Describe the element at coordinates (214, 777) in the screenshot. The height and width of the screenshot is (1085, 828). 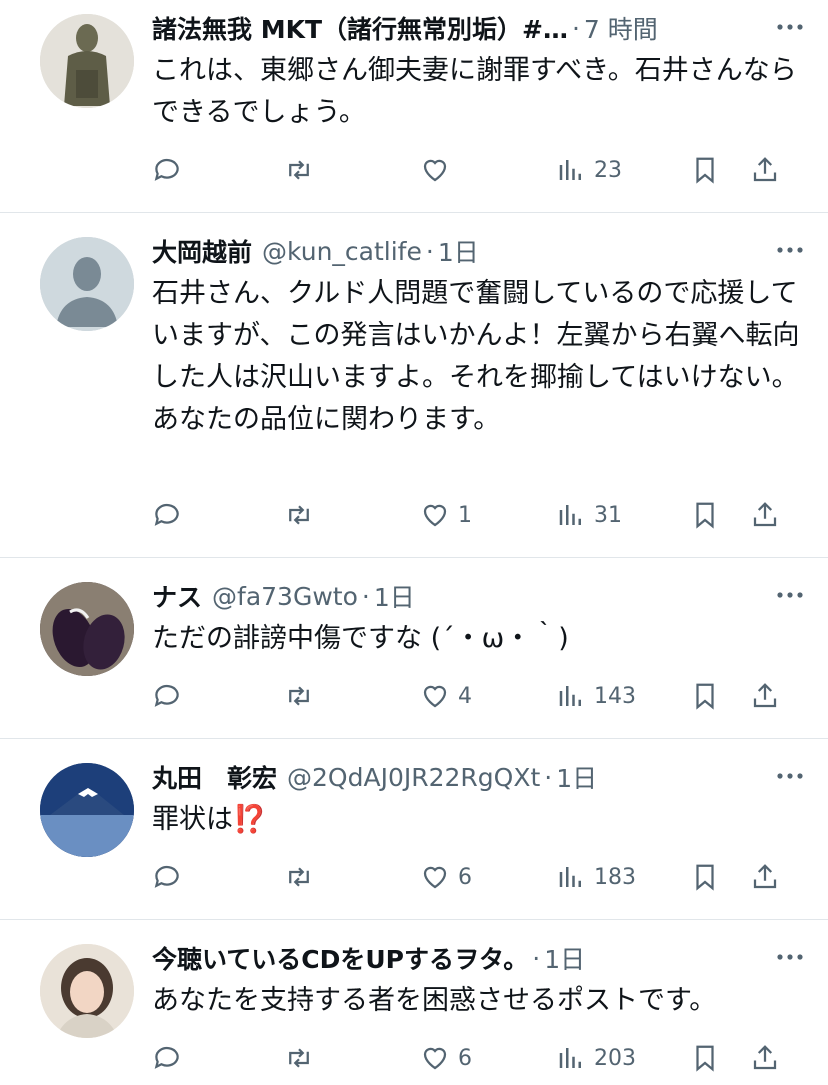
I see `author-name: 丸田 彰宏` at that location.